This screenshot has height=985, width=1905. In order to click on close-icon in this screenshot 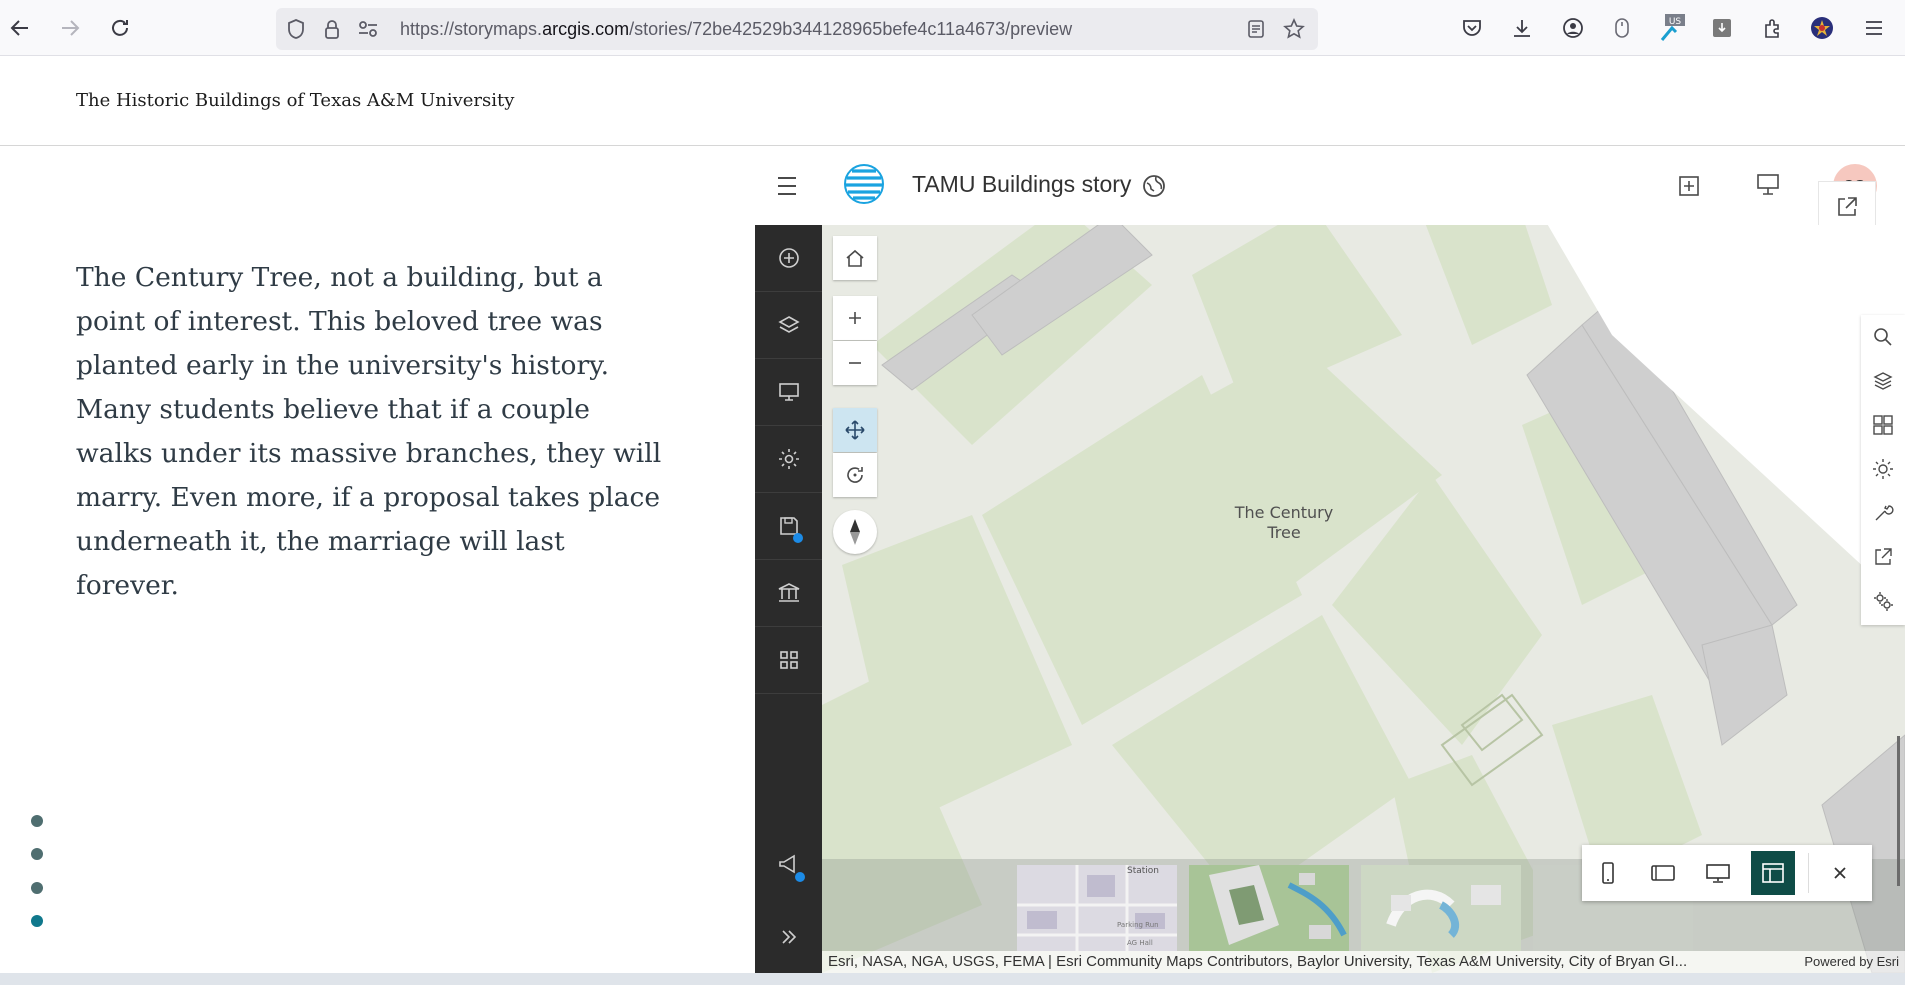, I will do `click(1840, 873)`.